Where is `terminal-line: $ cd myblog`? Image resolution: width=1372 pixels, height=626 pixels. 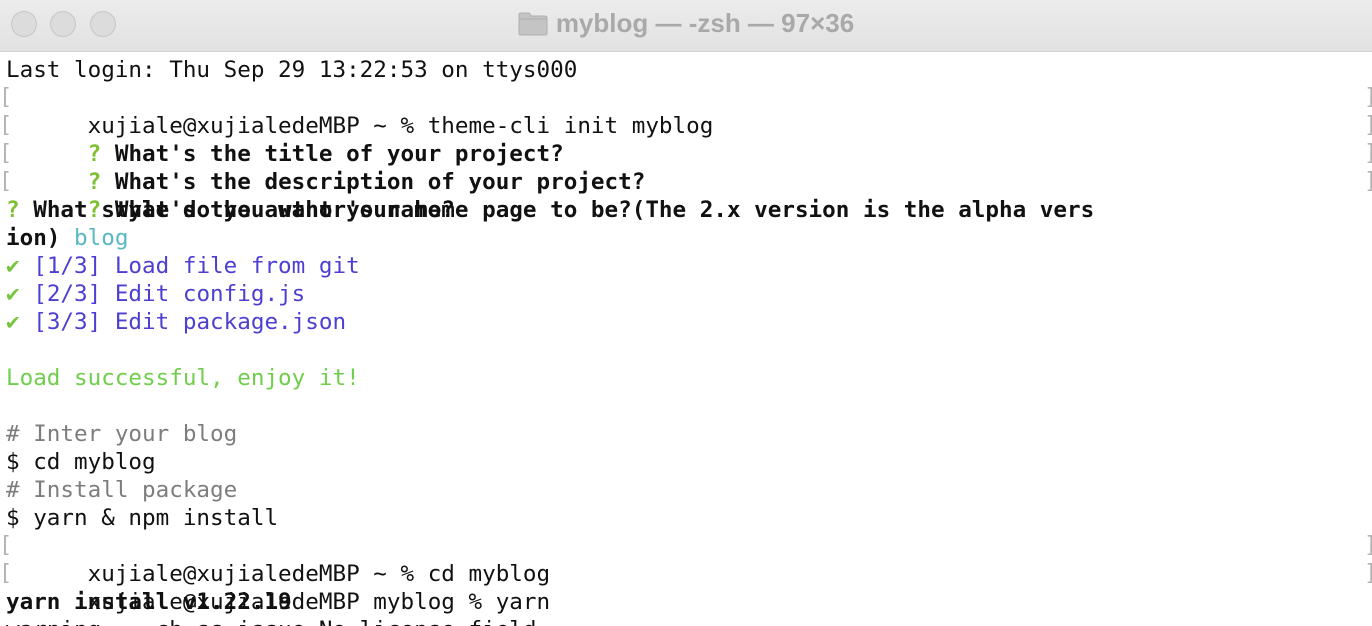 terminal-line: $ cd myblog is located at coordinates (81, 462).